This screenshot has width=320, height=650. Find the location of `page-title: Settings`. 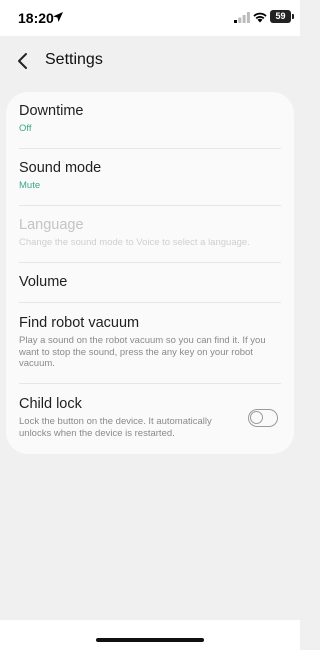

page-title: Settings is located at coordinates (74, 59).